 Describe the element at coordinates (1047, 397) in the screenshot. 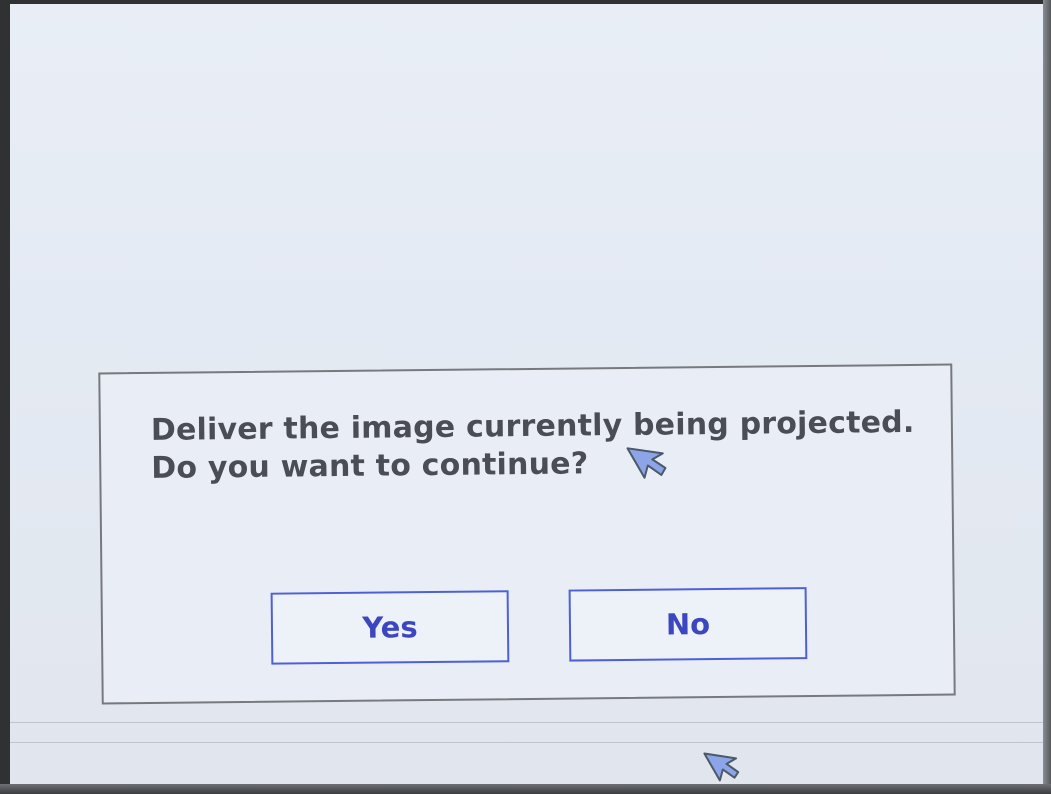

I see `monitor-right-bezel` at that location.